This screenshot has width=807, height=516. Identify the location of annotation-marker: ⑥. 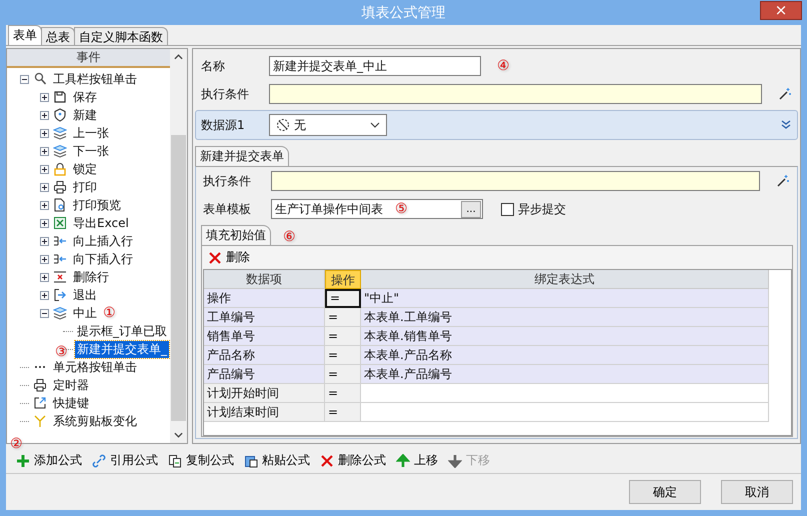
(289, 237).